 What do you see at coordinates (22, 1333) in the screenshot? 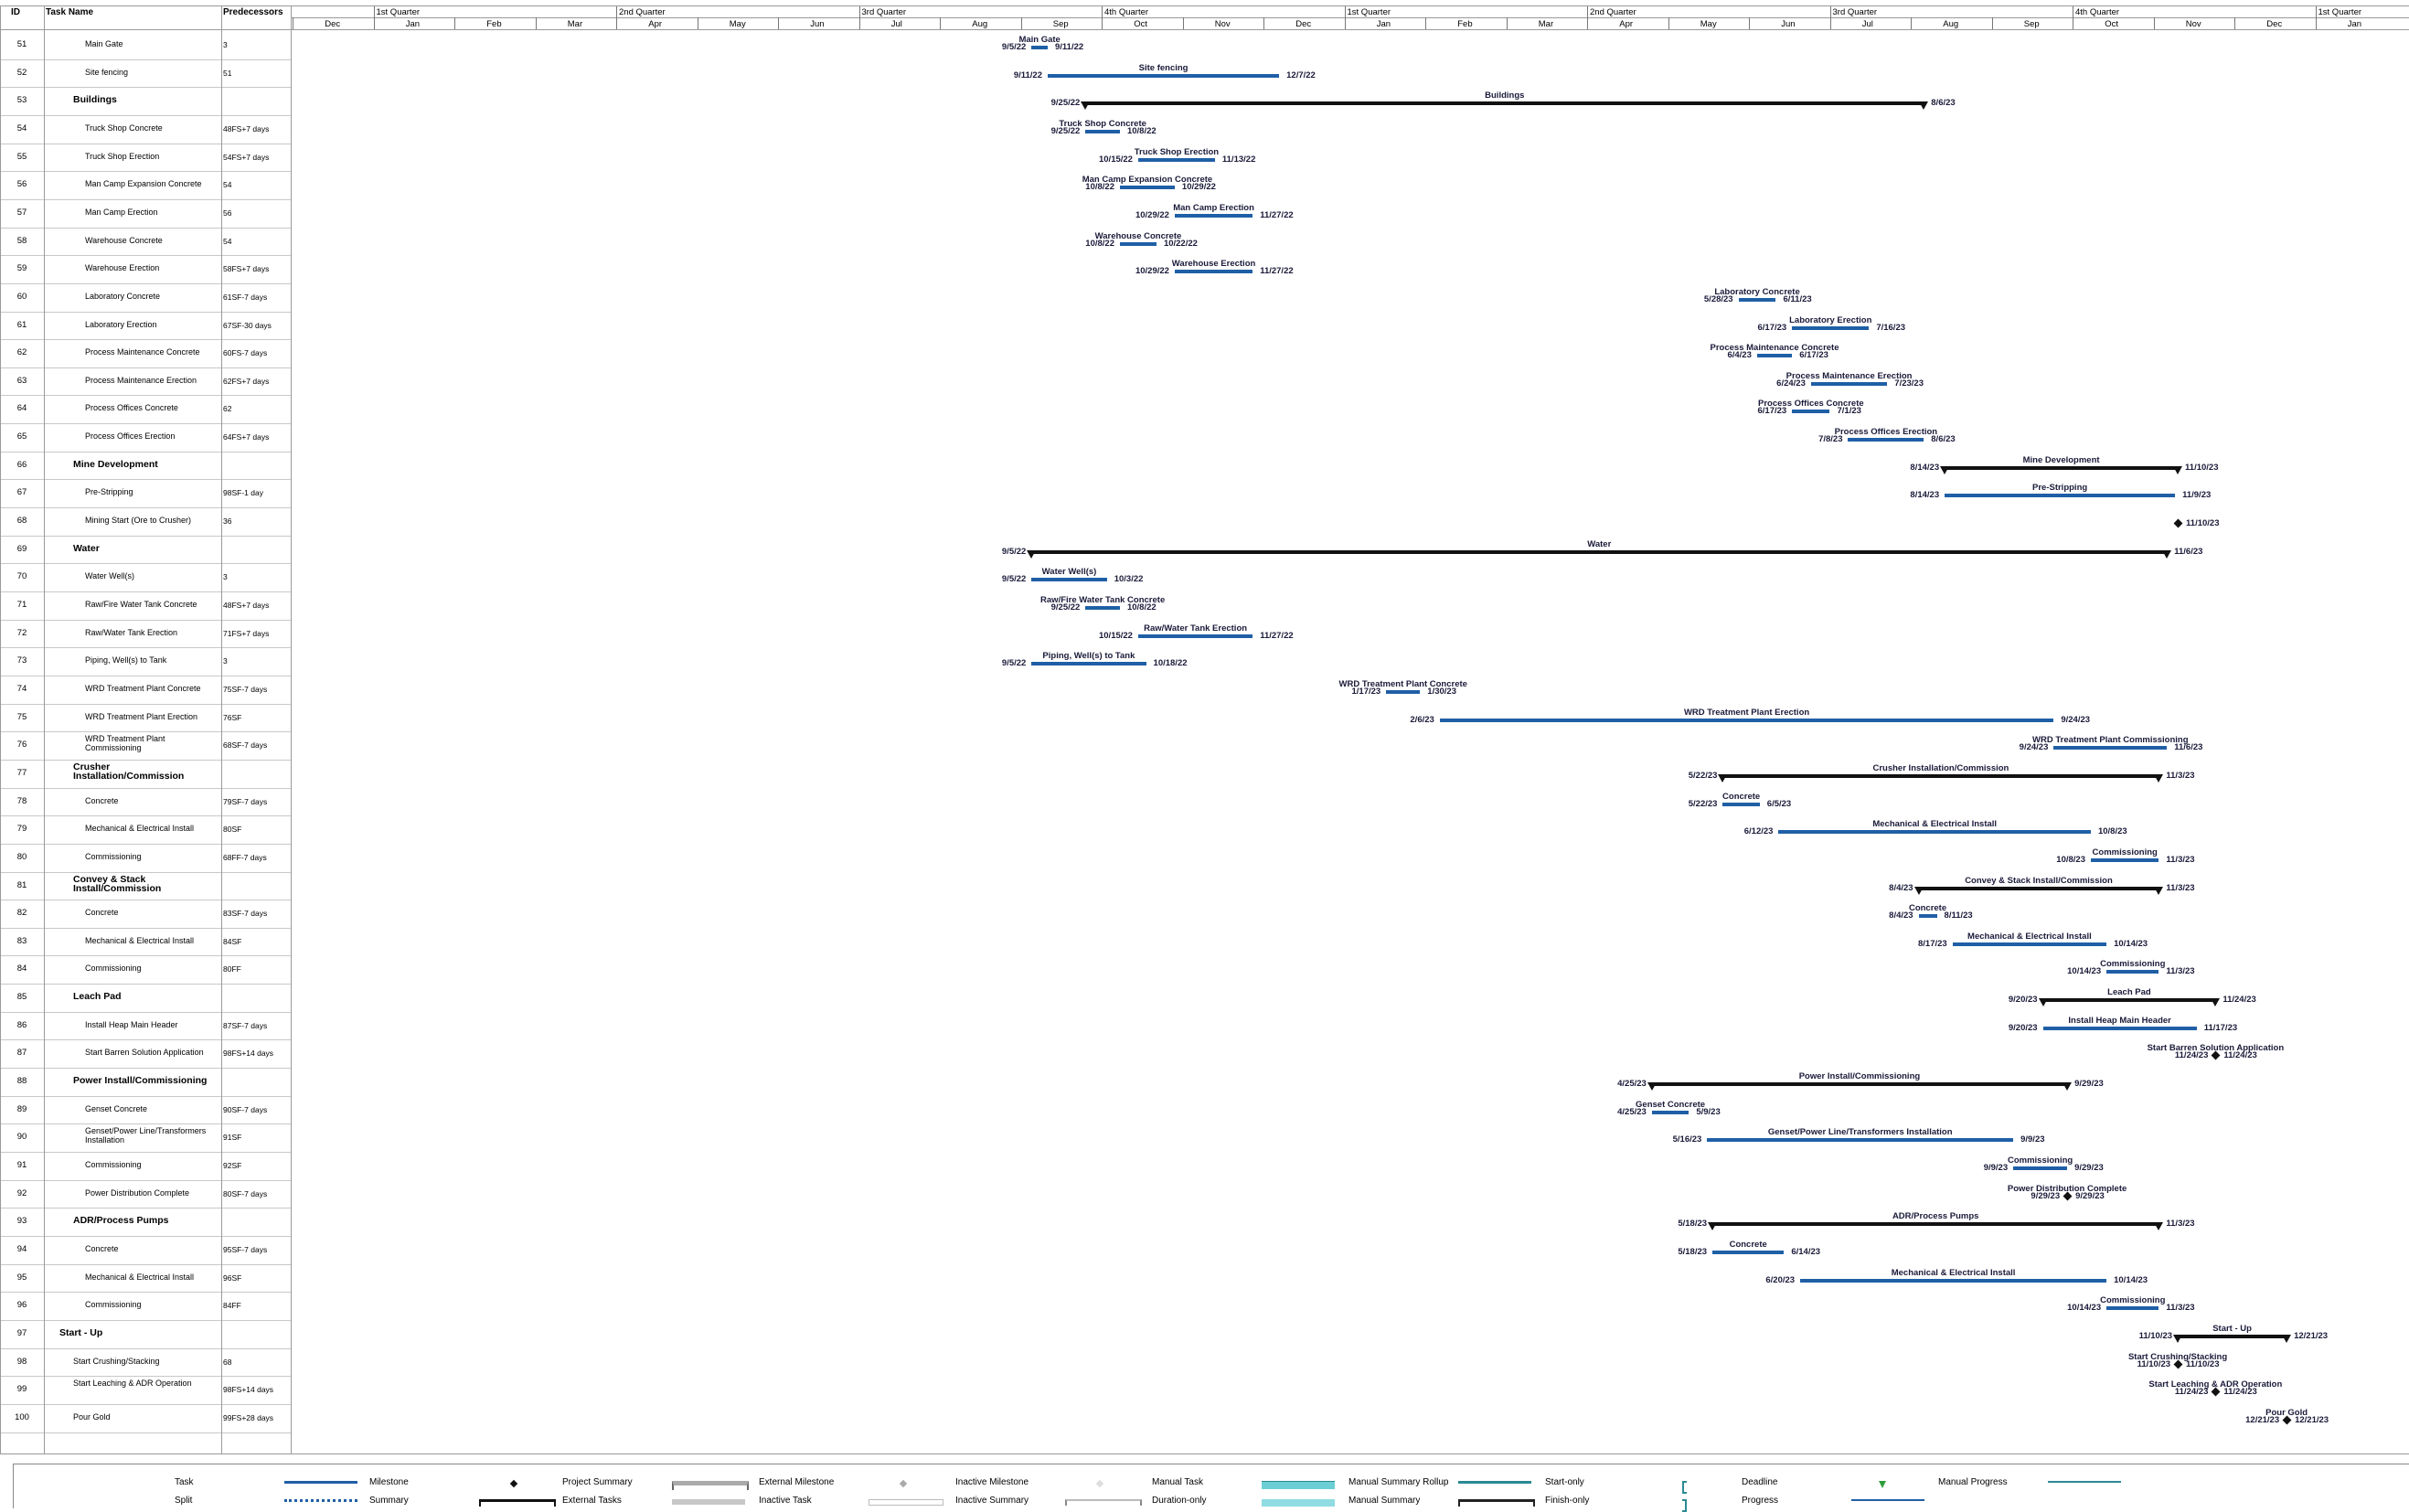
I see `row-id: 97` at bounding box center [22, 1333].